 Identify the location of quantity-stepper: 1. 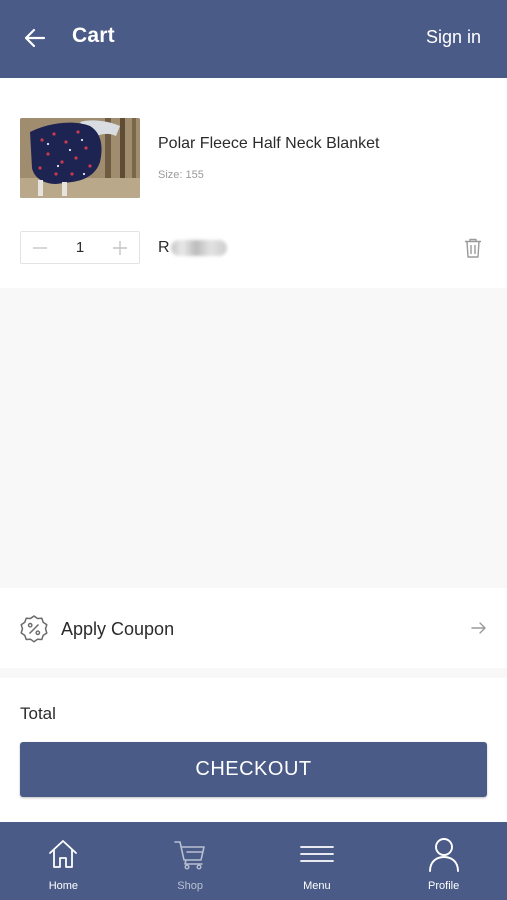
(80, 247).